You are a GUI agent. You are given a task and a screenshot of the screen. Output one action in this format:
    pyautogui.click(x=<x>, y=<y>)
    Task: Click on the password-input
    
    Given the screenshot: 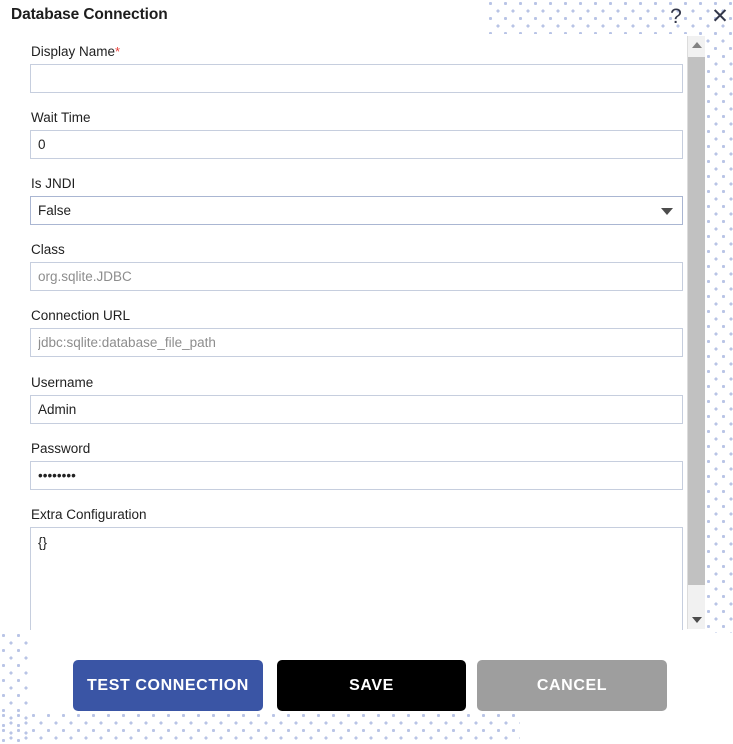 What is the action you would take?
    pyautogui.click(x=356, y=475)
    